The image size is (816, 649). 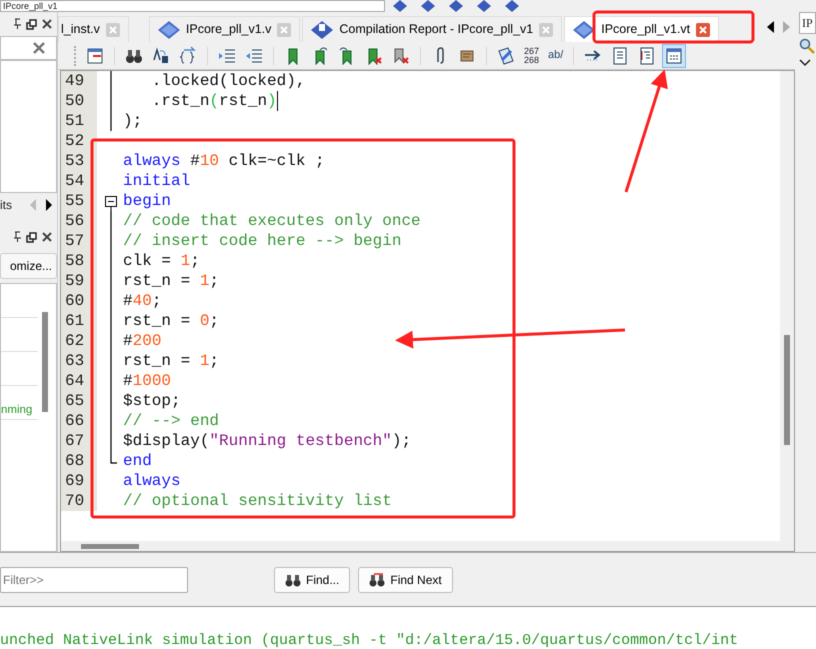 I want to click on line-number: 50, so click(x=79, y=101).